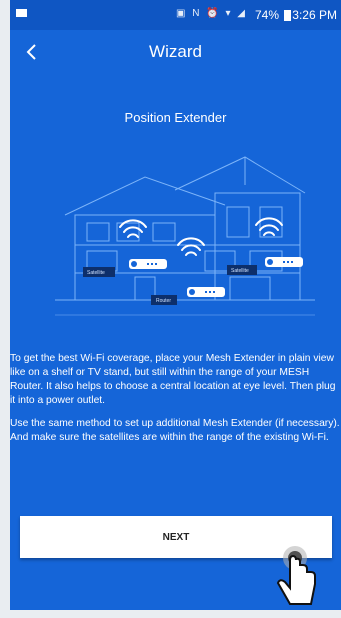 This screenshot has width=341, height=618. Describe the element at coordinates (266, 15) in the screenshot. I see `battery-percent: 74%` at that location.